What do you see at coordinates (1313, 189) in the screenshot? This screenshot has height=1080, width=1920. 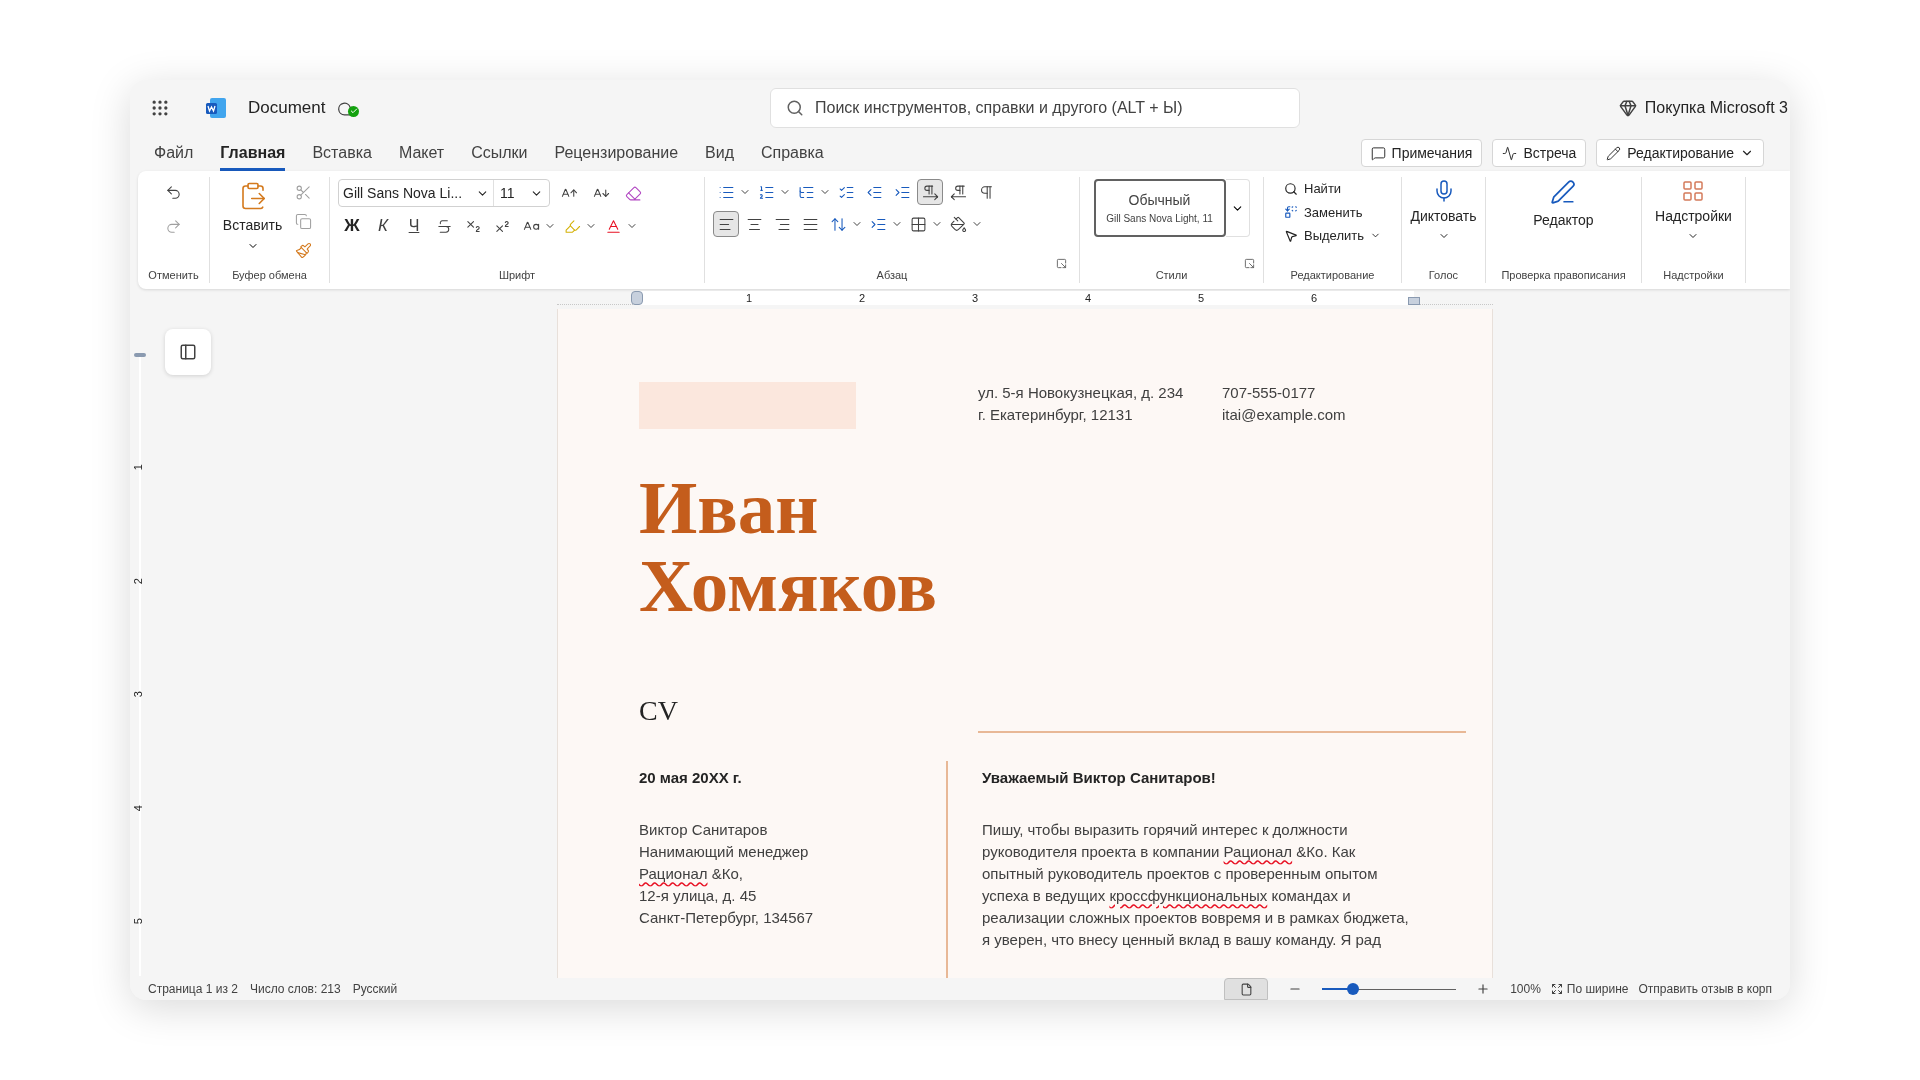 I see `find-button: Найти` at bounding box center [1313, 189].